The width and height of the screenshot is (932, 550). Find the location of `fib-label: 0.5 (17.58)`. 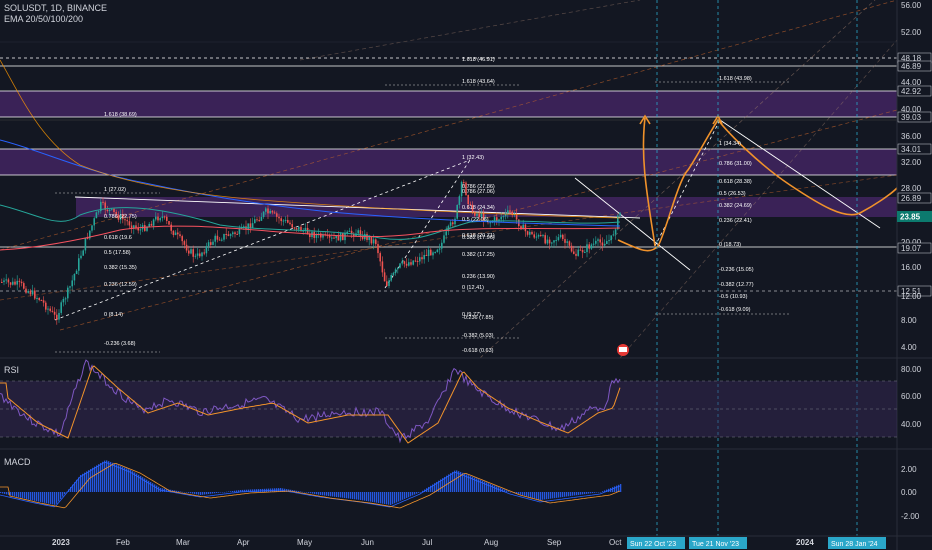

fib-label: 0.5 (17.58) is located at coordinates (117, 253).